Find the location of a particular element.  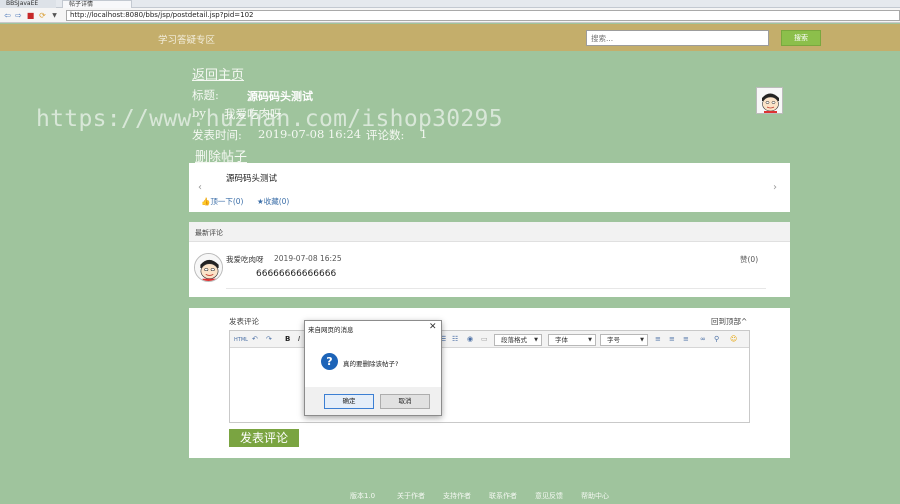

favorite-button: ★收藏(0) is located at coordinates (273, 201).